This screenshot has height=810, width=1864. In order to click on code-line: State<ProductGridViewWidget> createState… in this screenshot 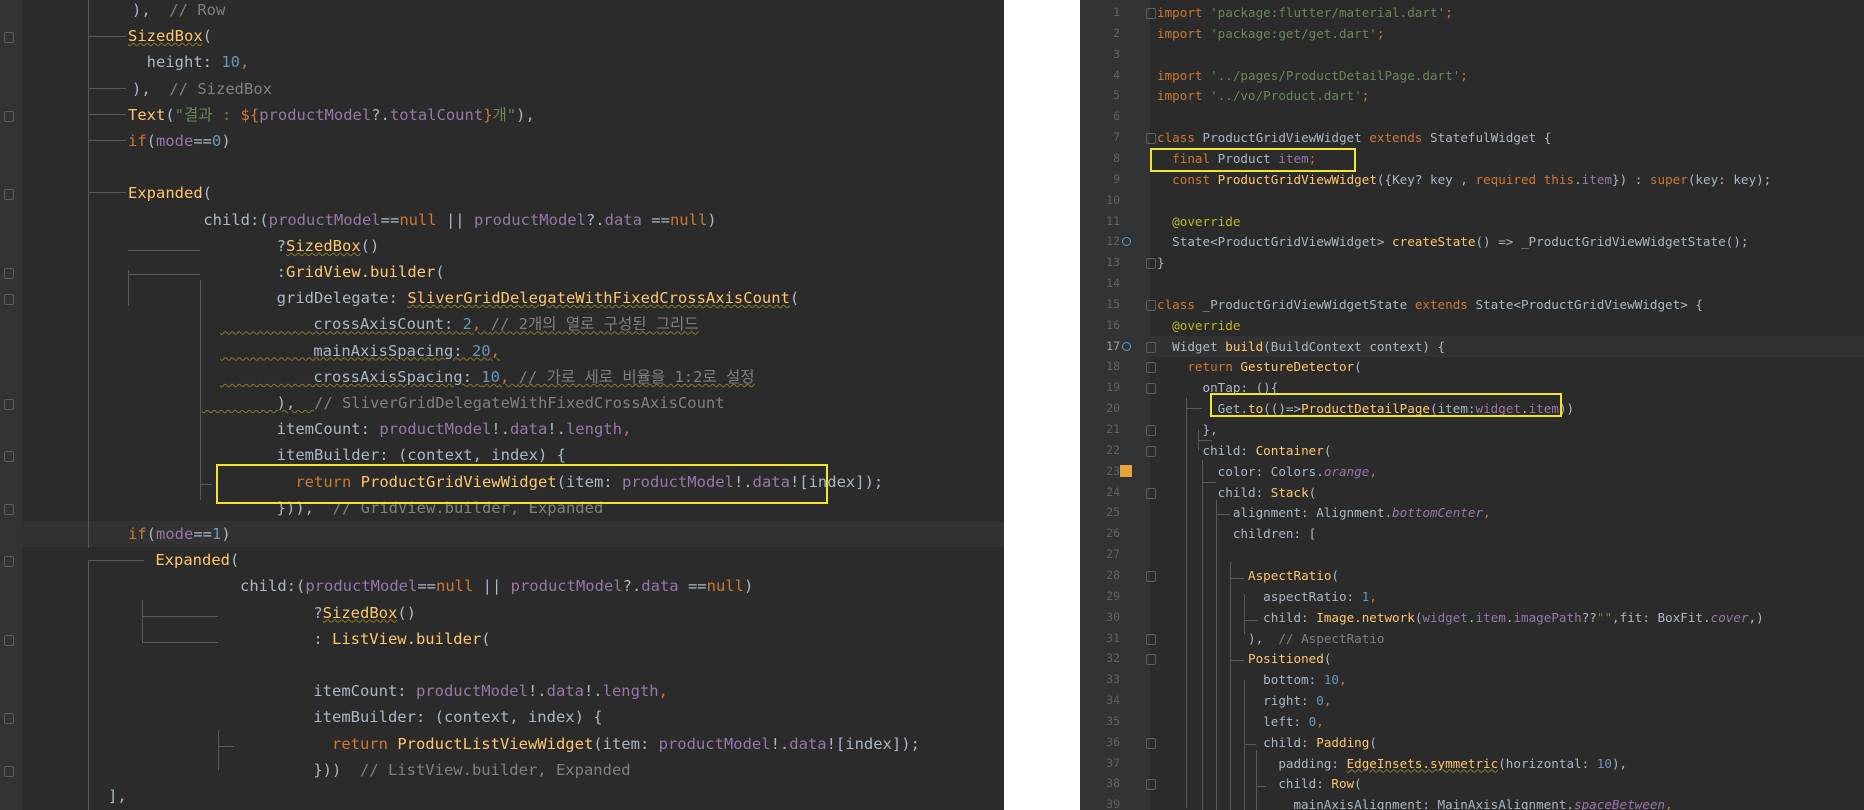, I will do `click(1452, 241)`.